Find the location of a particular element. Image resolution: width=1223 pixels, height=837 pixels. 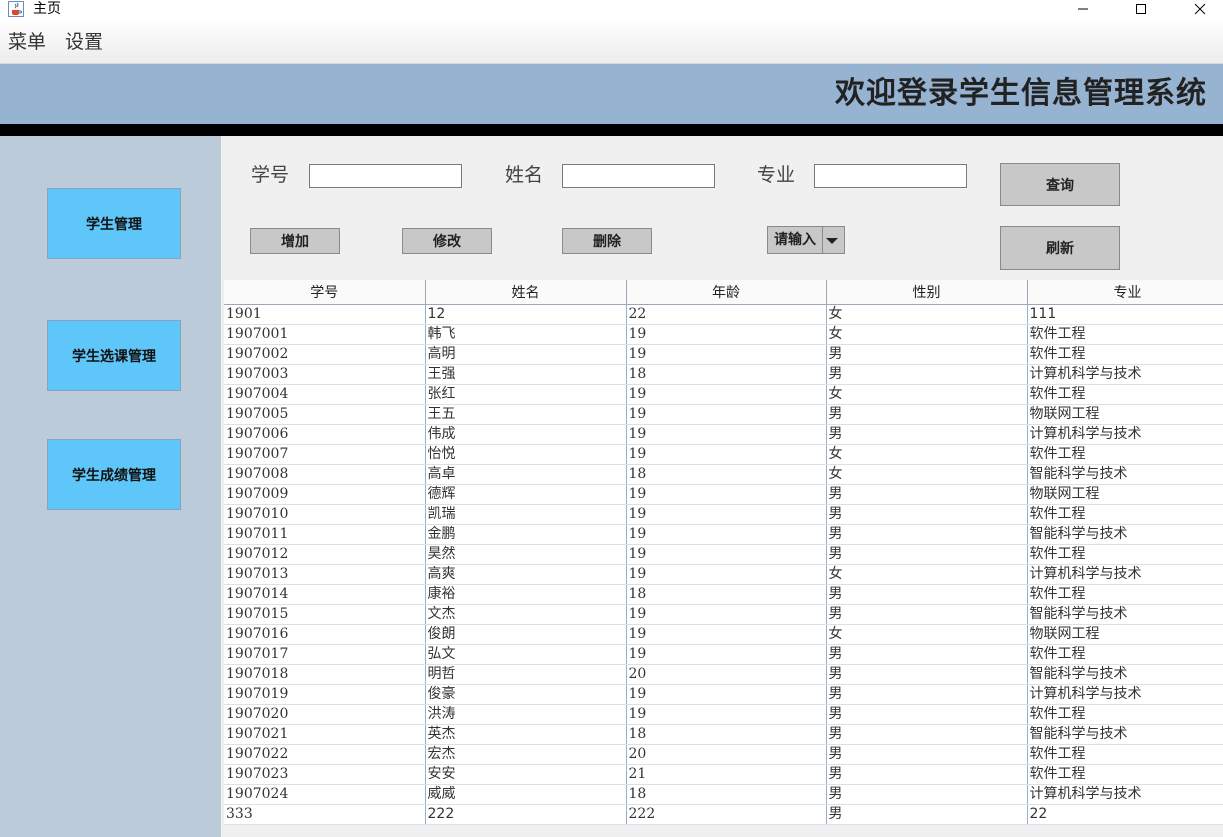

column-header-gender: 性别 is located at coordinates (927, 292).